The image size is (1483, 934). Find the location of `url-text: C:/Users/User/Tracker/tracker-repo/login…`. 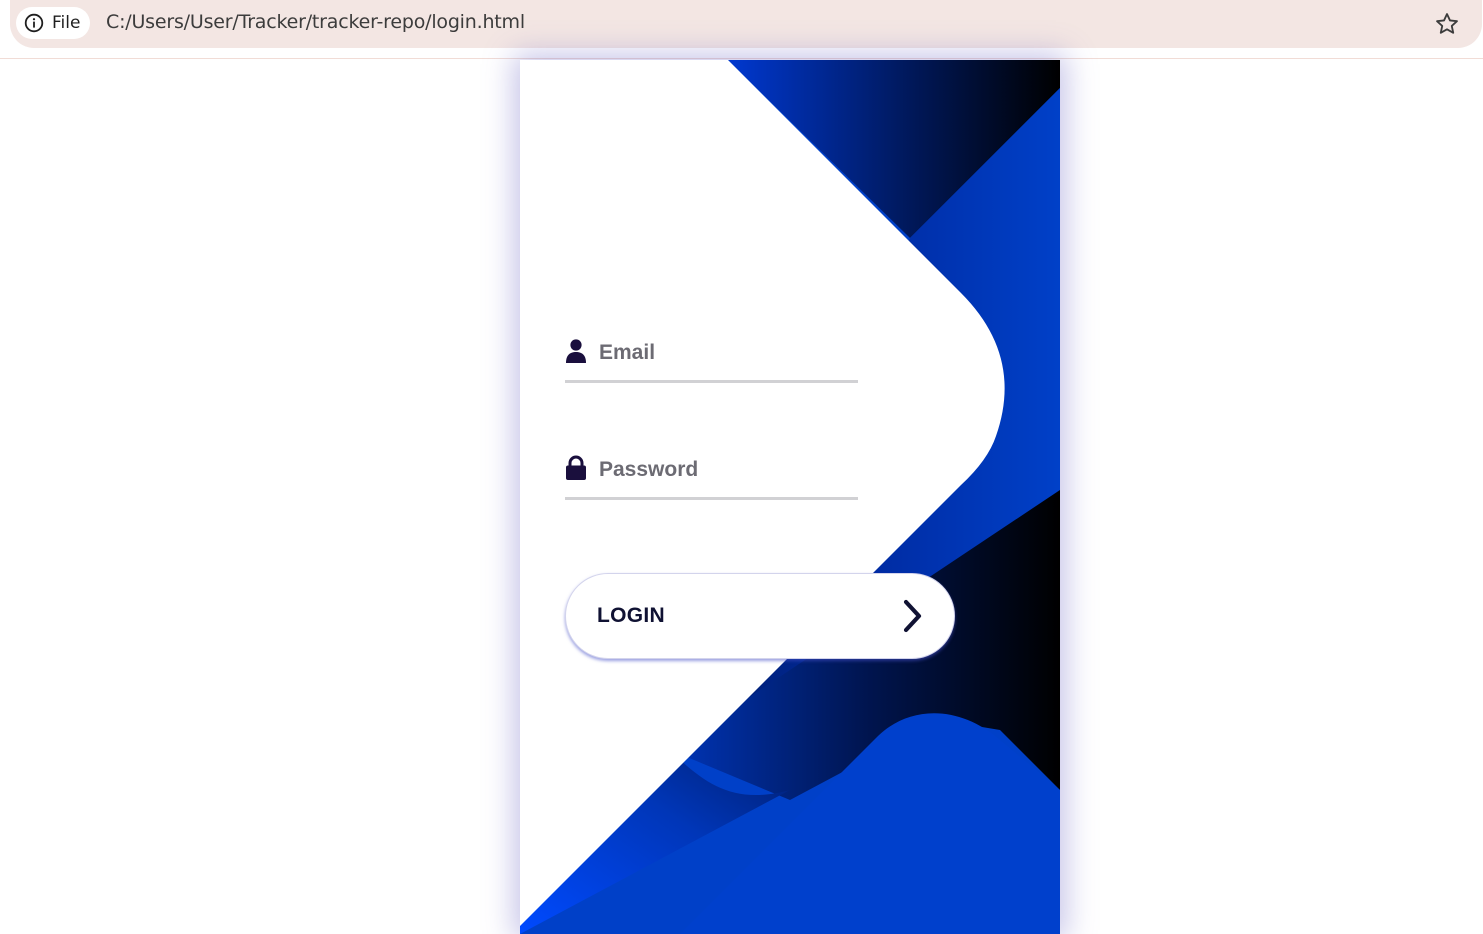

url-text: C:/Users/User/Tracker/tracker-repo/login… is located at coordinates (315, 22).